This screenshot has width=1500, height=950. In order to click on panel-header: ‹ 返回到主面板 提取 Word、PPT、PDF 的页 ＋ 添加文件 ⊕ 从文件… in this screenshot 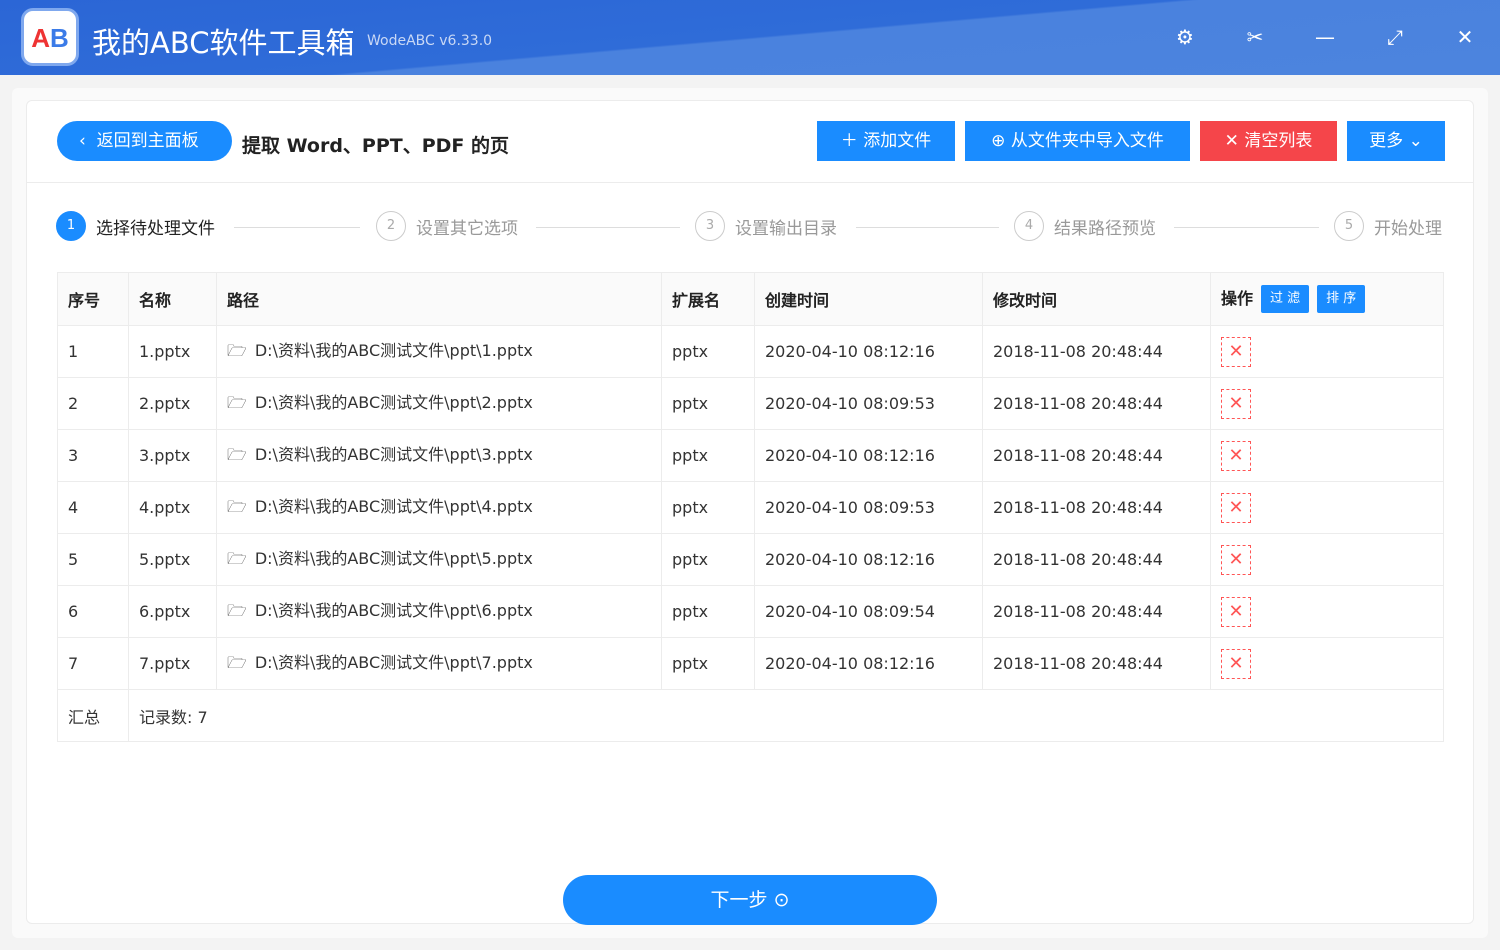, I will do `click(750, 142)`.